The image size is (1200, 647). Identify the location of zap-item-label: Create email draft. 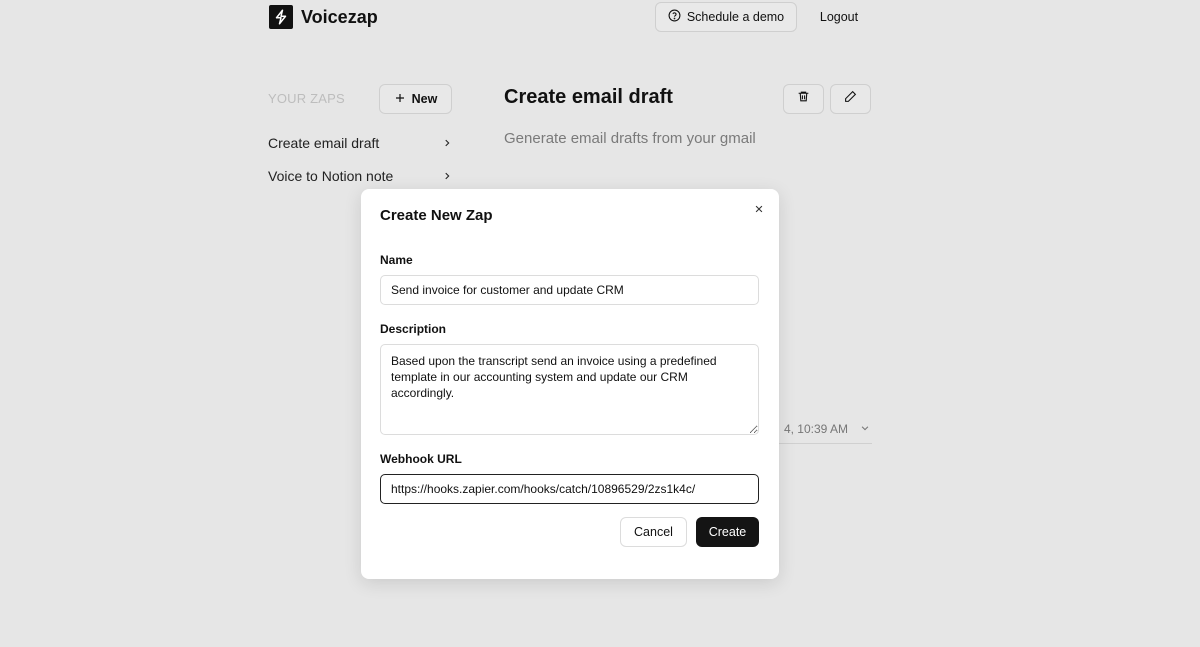
(324, 143).